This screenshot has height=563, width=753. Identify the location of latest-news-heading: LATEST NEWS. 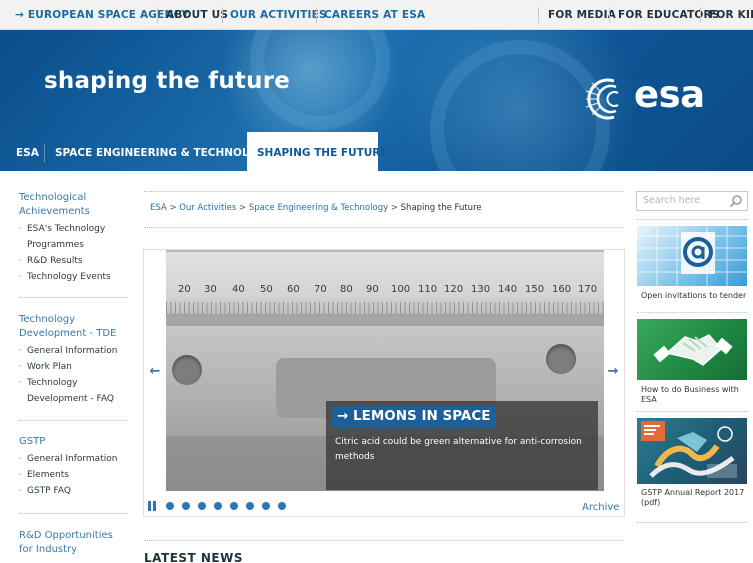
(194, 557).